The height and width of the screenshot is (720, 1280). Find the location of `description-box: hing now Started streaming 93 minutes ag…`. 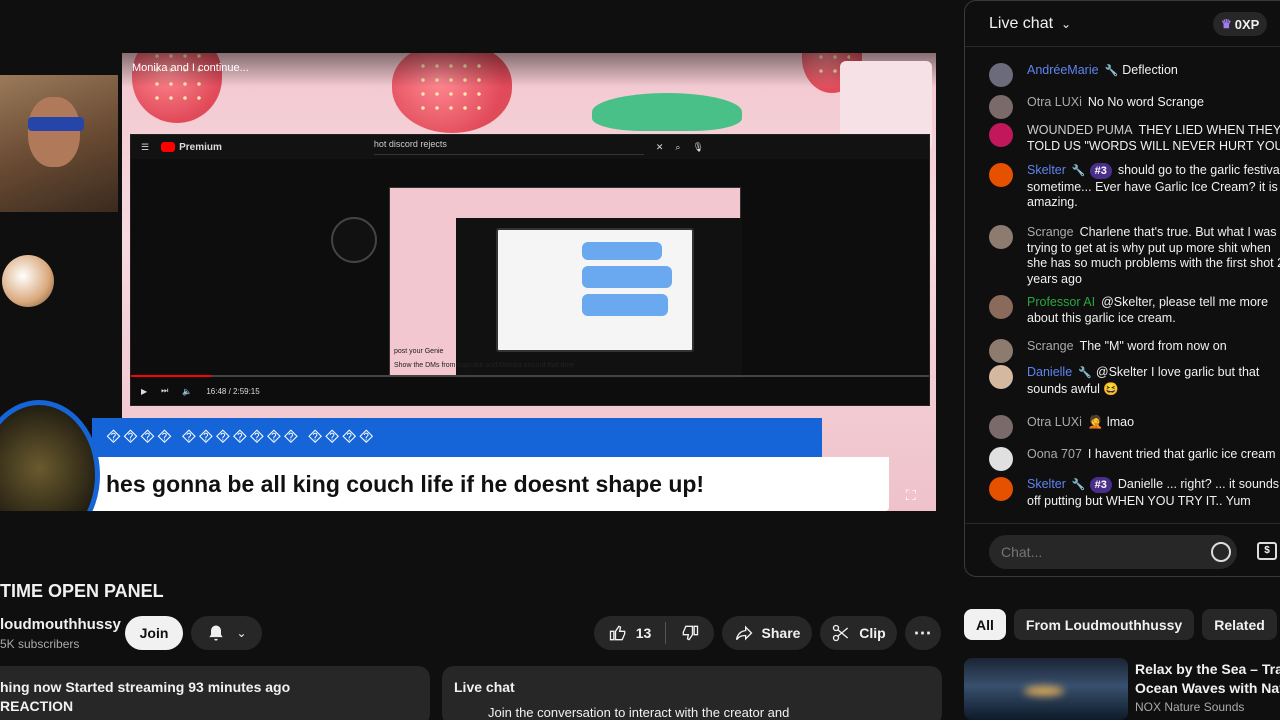

description-box: hing now Started streaming 93 minutes ag… is located at coordinates (215, 693).